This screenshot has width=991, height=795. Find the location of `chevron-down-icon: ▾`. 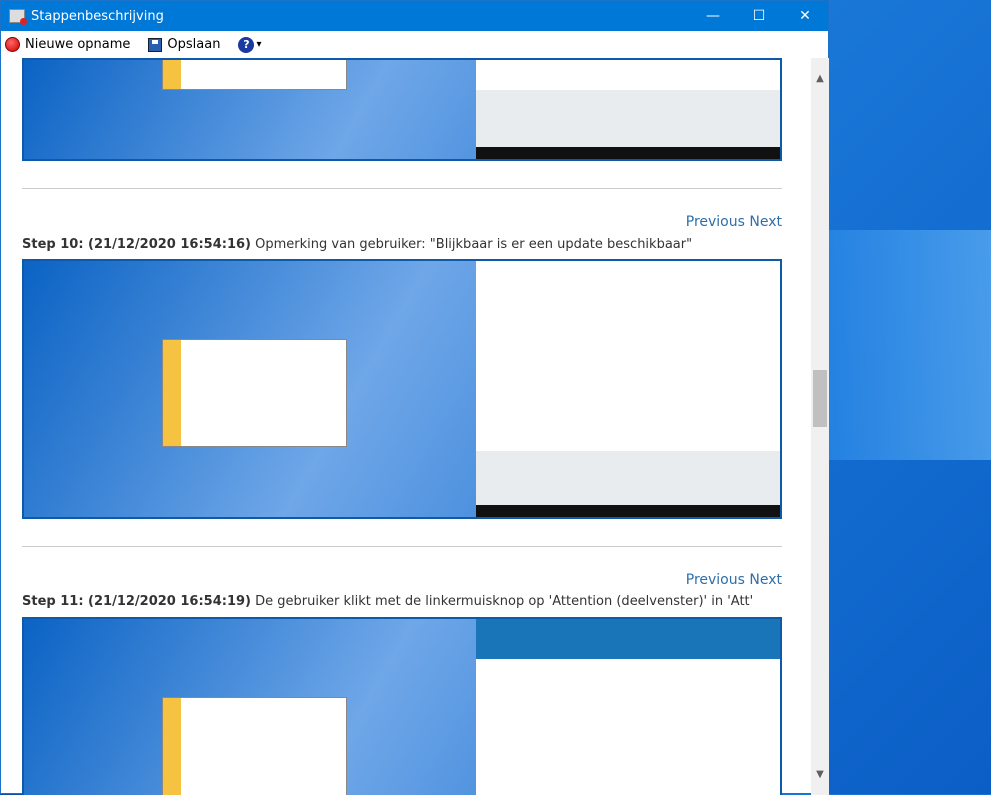

chevron-down-icon: ▾ is located at coordinates (259, 44).